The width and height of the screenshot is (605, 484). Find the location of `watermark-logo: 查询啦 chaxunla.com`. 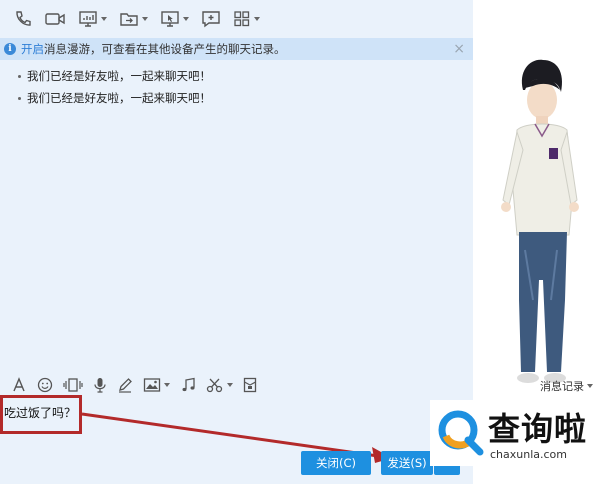

watermark-logo: 查询啦 chaxunla.com is located at coordinates (517, 433).